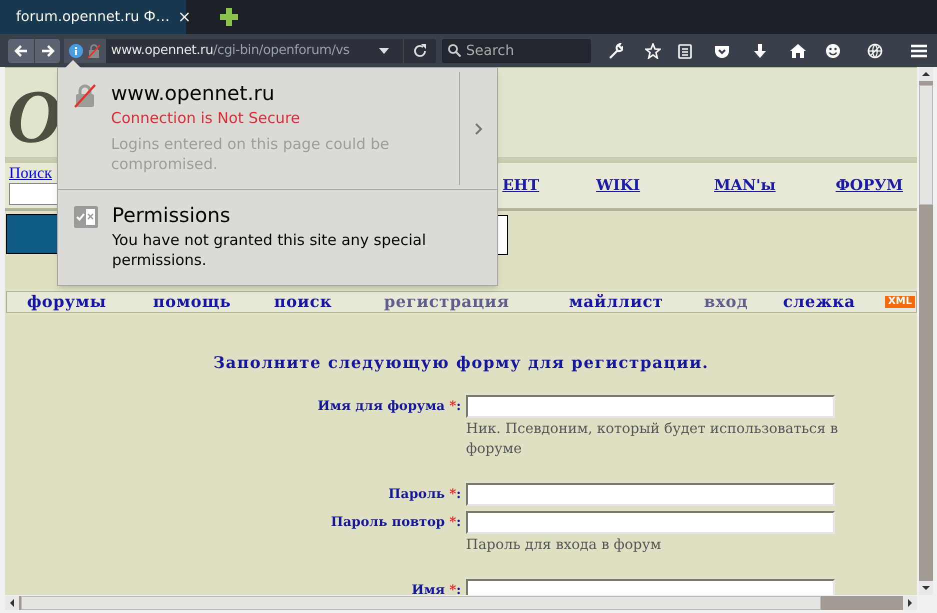 The image size is (937, 613). Describe the element at coordinates (85, 50) in the screenshot. I see `site-info-button` at that location.